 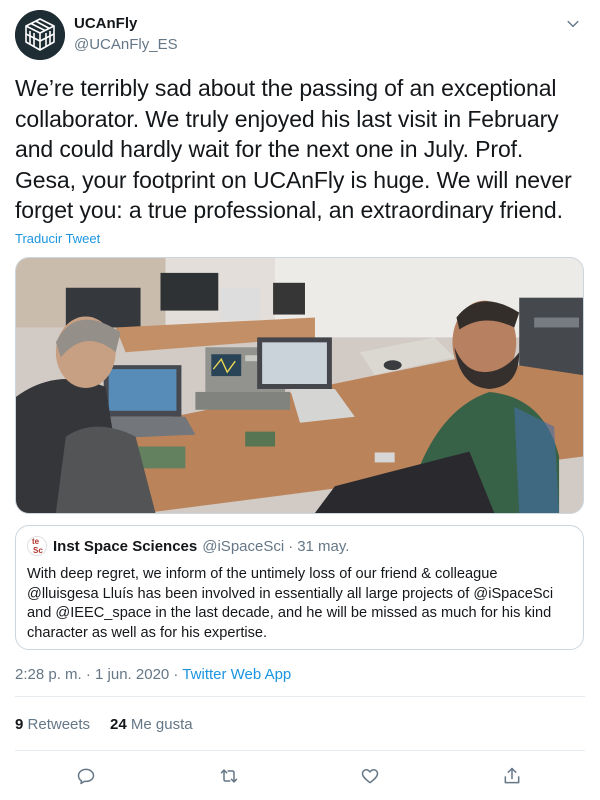 What do you see at coordinates (243, 546) in the screenshot?
I see `quoted-handle: @iSpaceSci` at bounding box center [243, 546].